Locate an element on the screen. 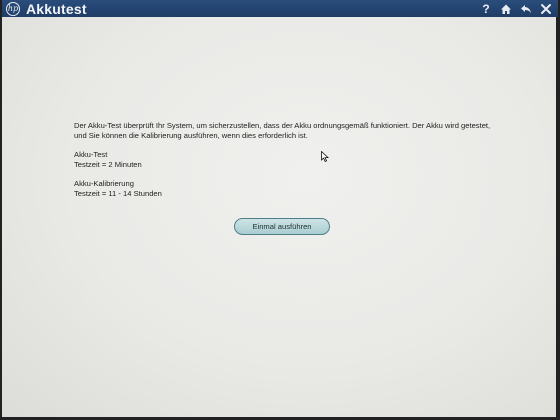 The height and width of the screenshot is (420, 560). mouse-cursor-icon is located at coordinates (325, 156).